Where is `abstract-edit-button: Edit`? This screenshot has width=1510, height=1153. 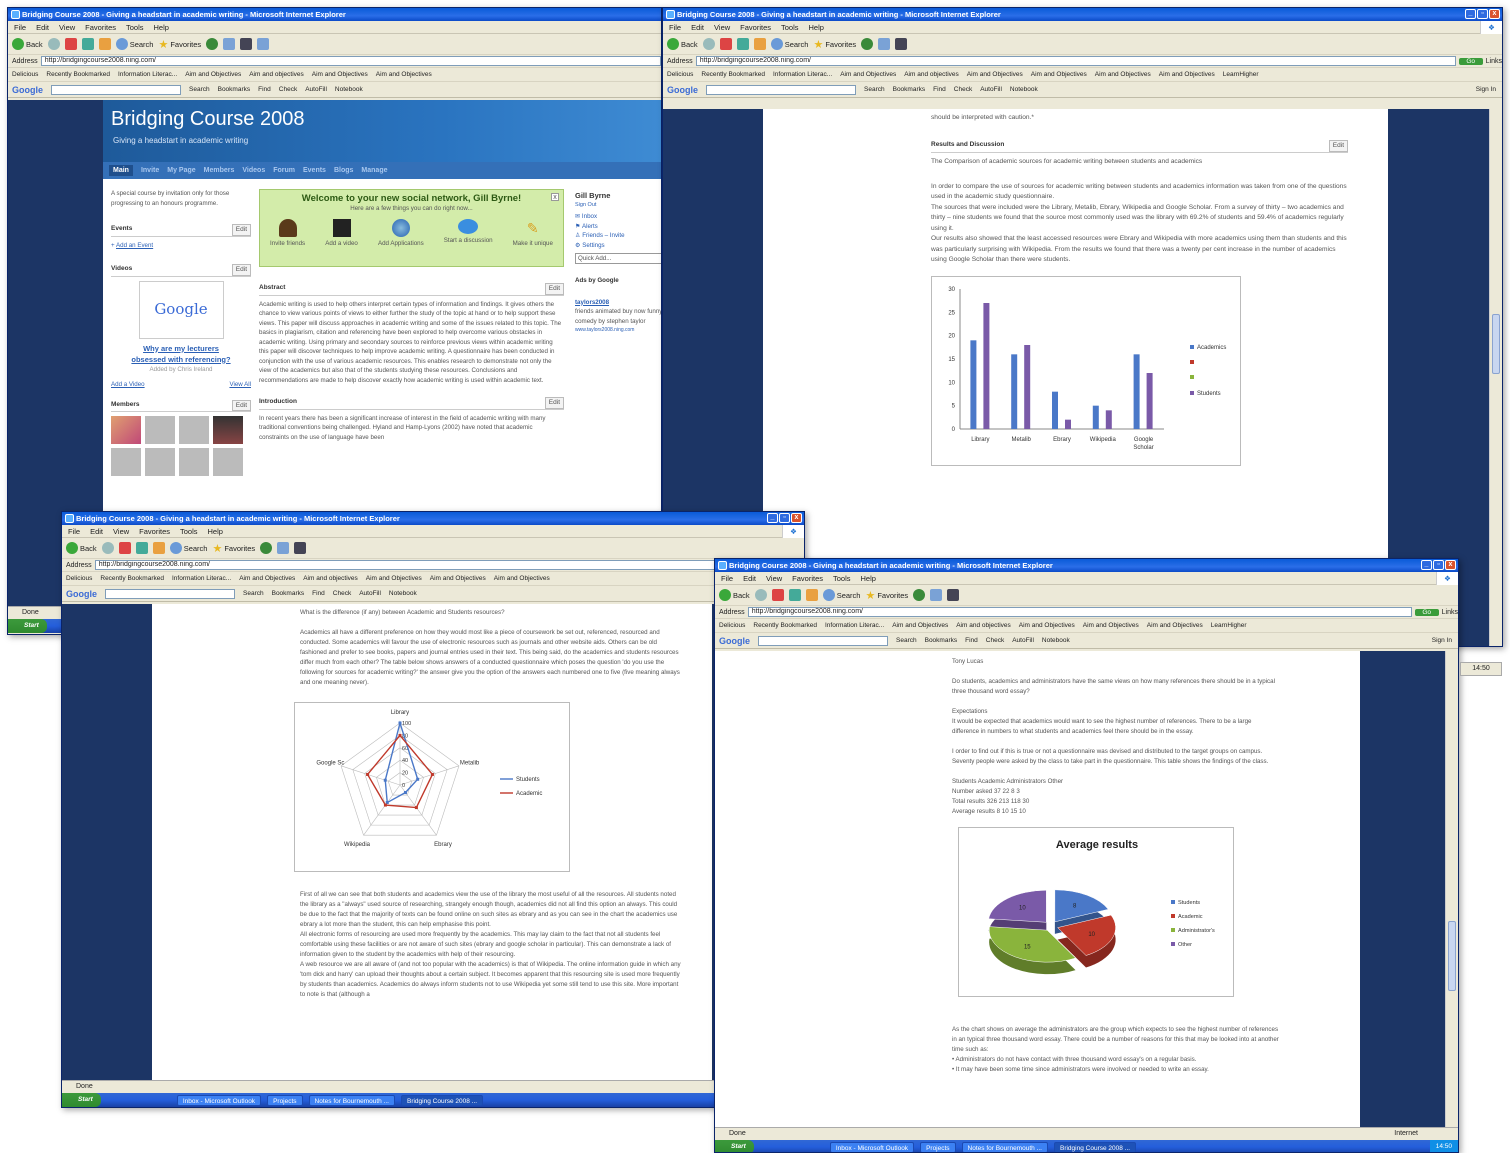 abstract-edit-button: Edit is located at coordinates (554, 289).